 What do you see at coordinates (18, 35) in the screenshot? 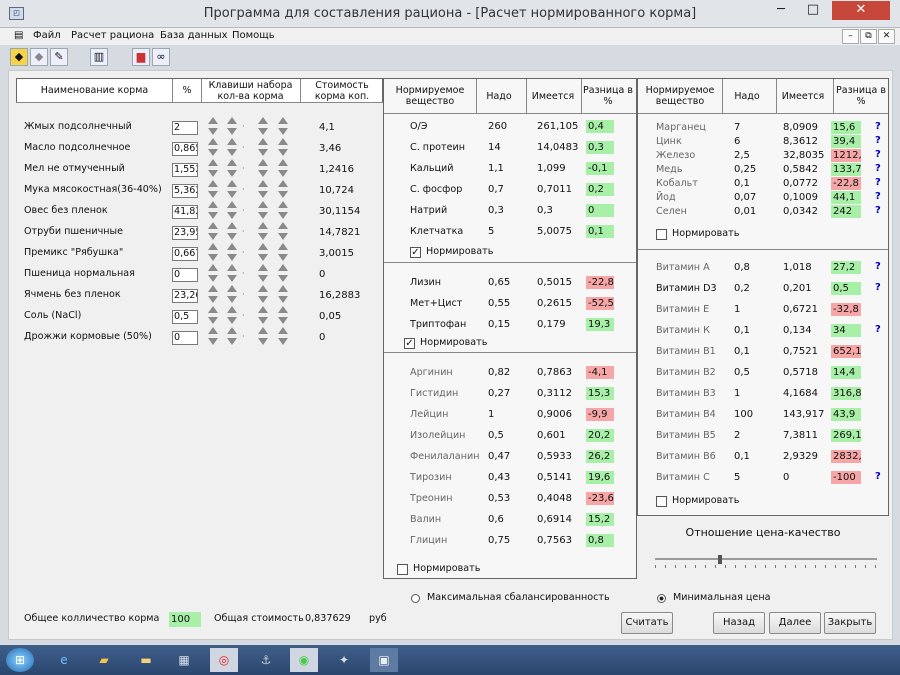
I see `doc-icon: ▤` at bounding box center [18, 35].